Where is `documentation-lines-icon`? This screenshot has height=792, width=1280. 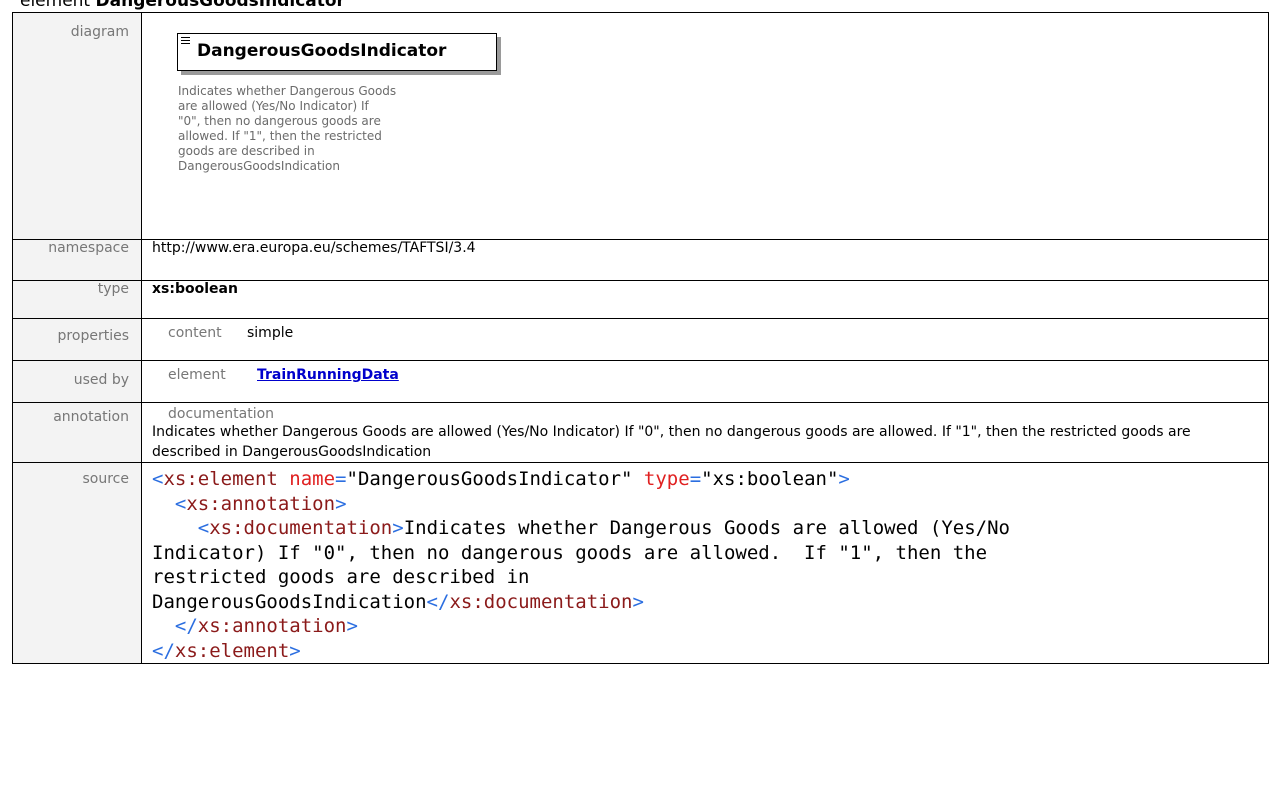 documentation-lines-icon is located at coordinates (185, 41).